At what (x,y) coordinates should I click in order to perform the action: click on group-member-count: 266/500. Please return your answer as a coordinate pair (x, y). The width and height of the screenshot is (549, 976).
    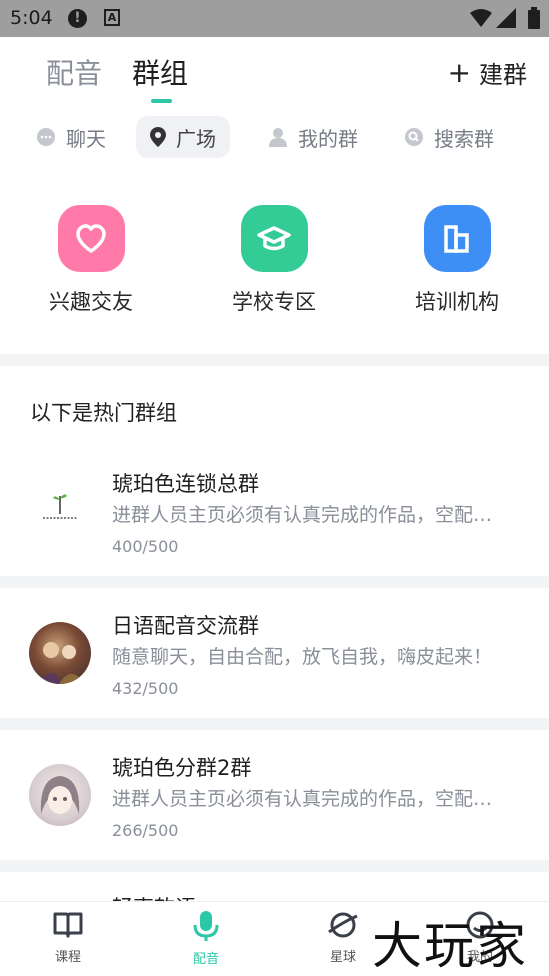
    Looking at the image, I should click on (145, 830).